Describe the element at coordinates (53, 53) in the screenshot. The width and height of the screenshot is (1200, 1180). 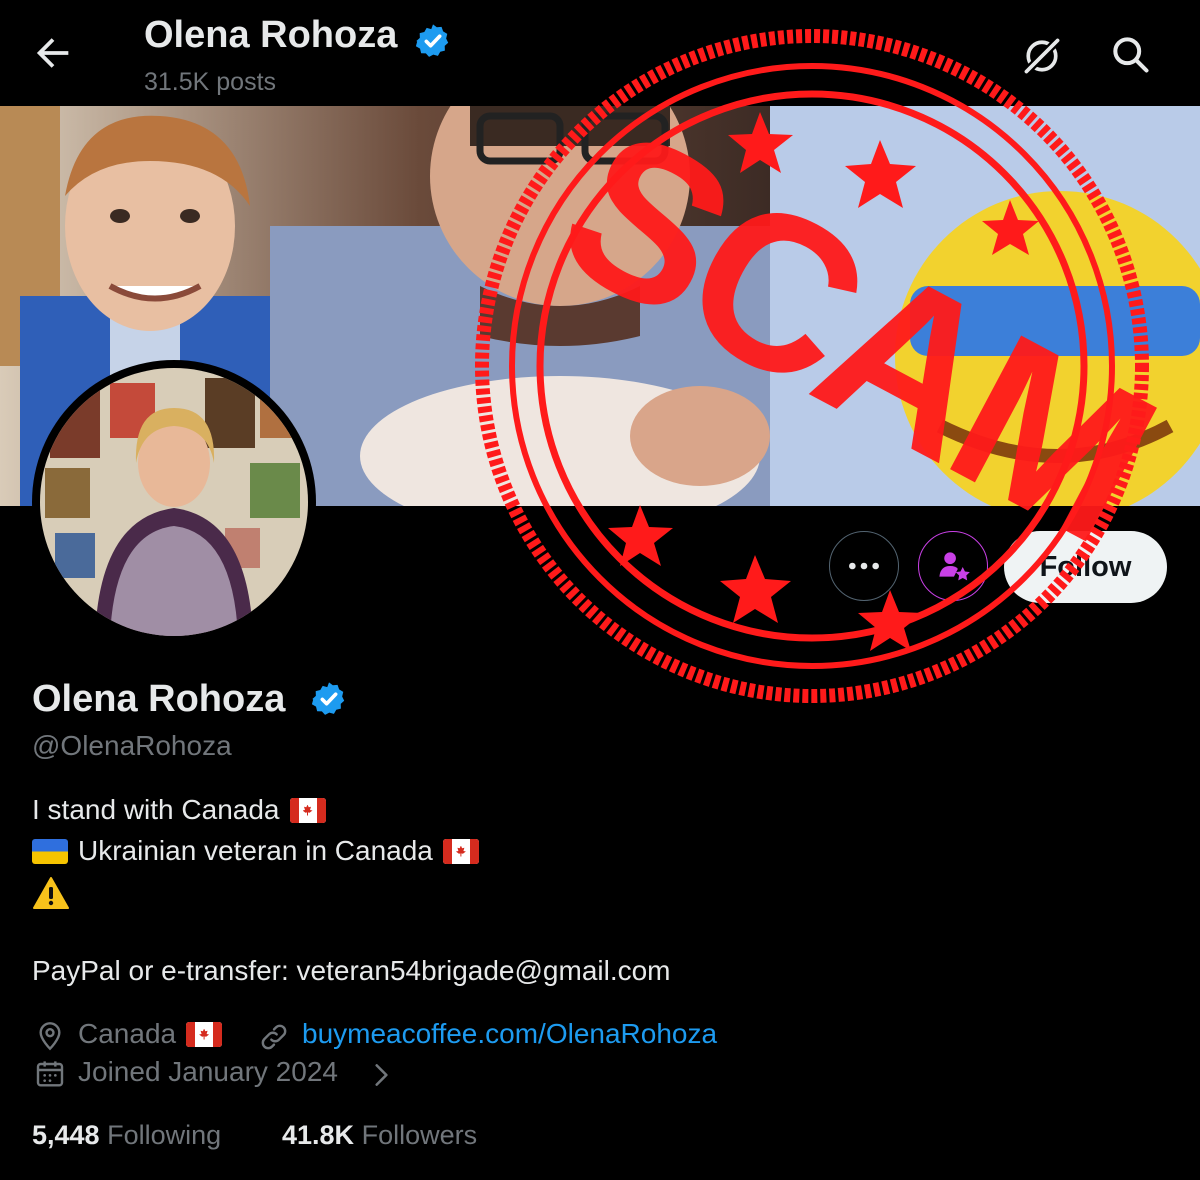
I see `back-arrow-icon` at that location.